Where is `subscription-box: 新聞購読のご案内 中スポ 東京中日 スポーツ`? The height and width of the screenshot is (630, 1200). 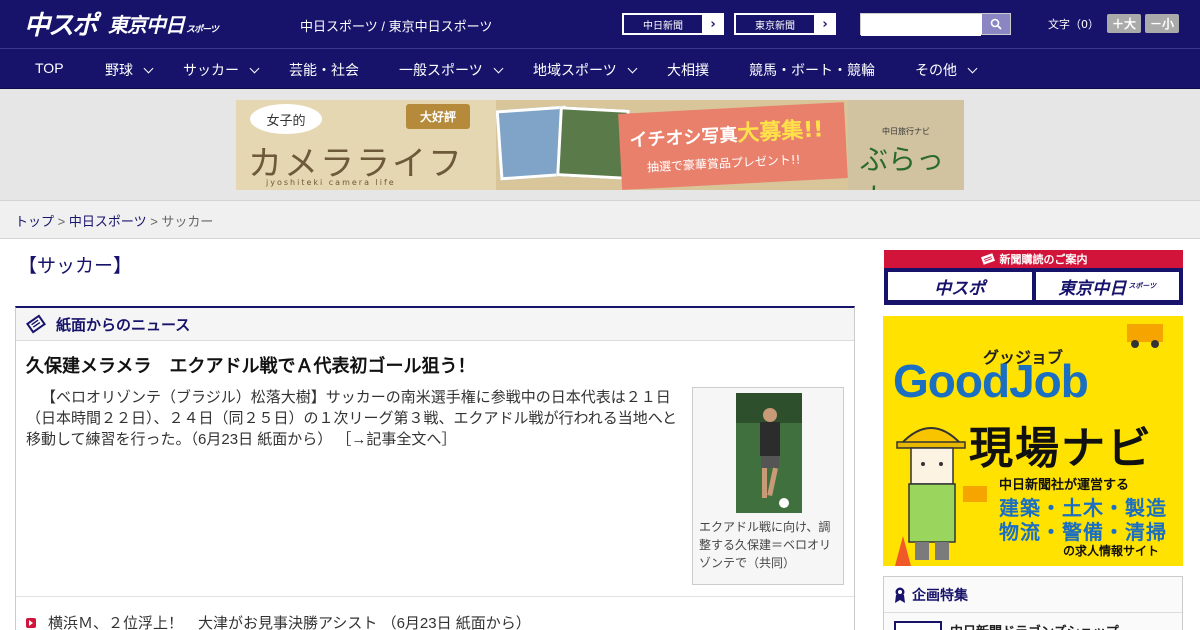
subscription-box: 新聞購読のご案内 中スポ 東京中日 スポーツ is located at coordinates (1033, 277).